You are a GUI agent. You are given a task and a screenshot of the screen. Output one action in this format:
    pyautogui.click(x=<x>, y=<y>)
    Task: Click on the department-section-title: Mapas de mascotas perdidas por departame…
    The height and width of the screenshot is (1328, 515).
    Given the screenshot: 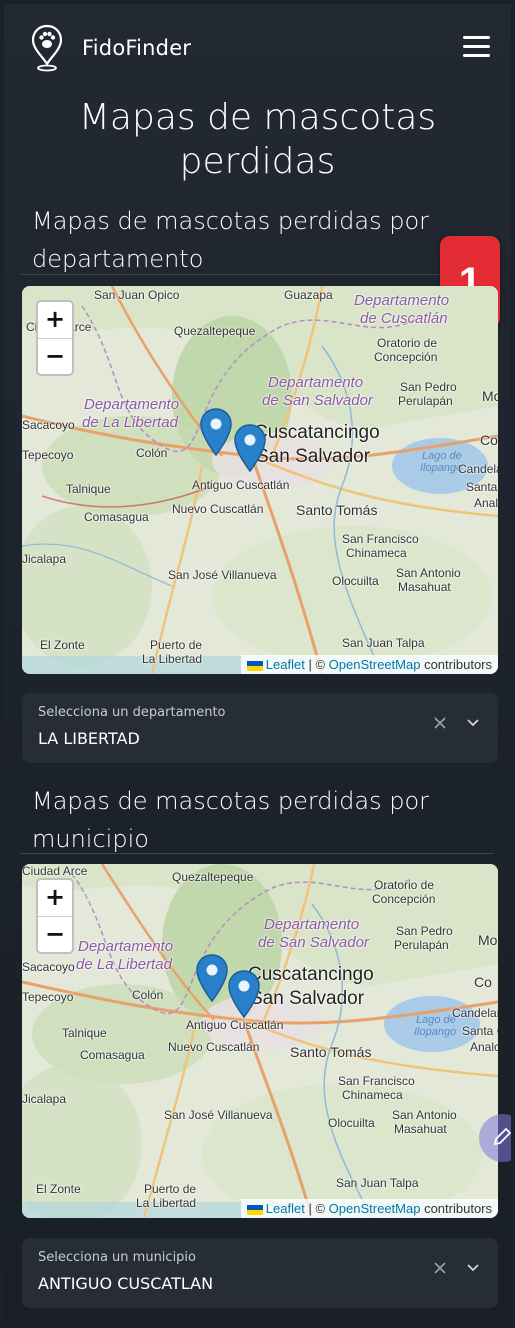 What is the action you would take?
    pyautogui.click(x=231, y=240)
    